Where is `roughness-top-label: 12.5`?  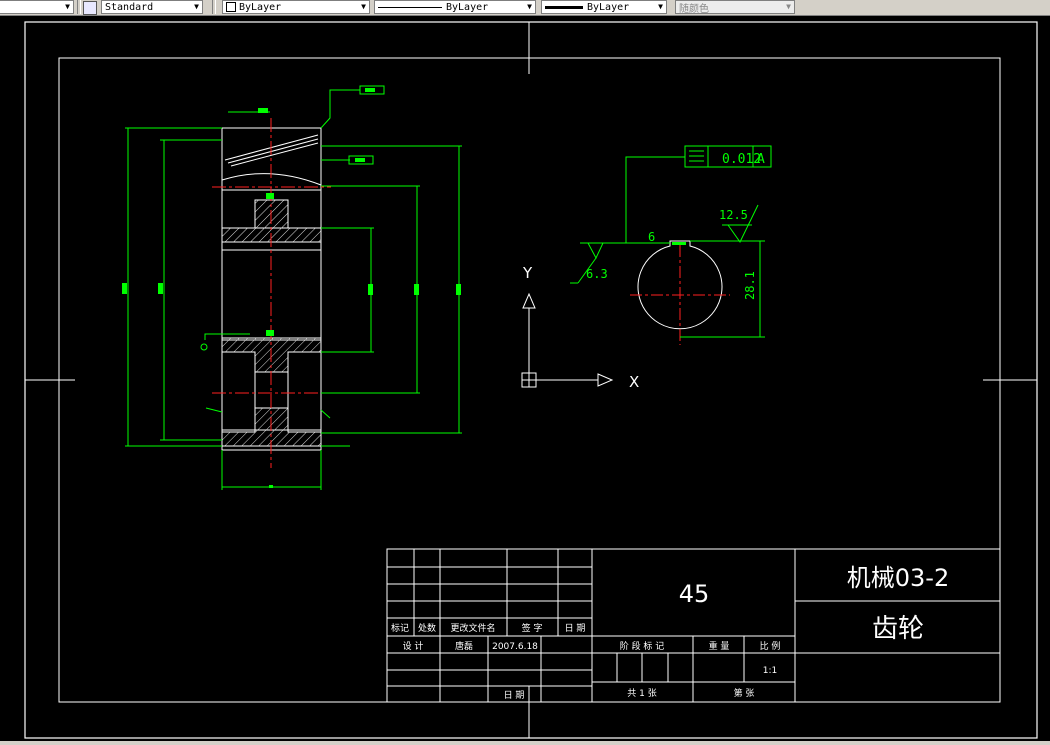 roughness-top-label: 12.5 is located at coordinates (733, 215).